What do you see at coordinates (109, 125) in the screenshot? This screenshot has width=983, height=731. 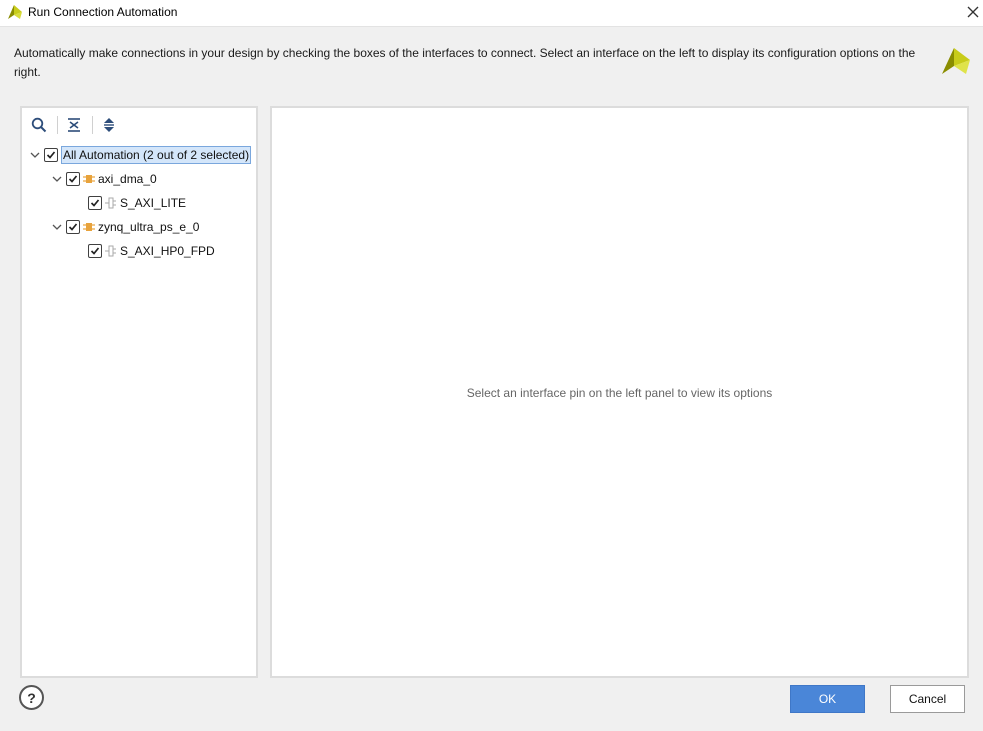 I see `expand-all-icon` at bounding box center [109, 125].